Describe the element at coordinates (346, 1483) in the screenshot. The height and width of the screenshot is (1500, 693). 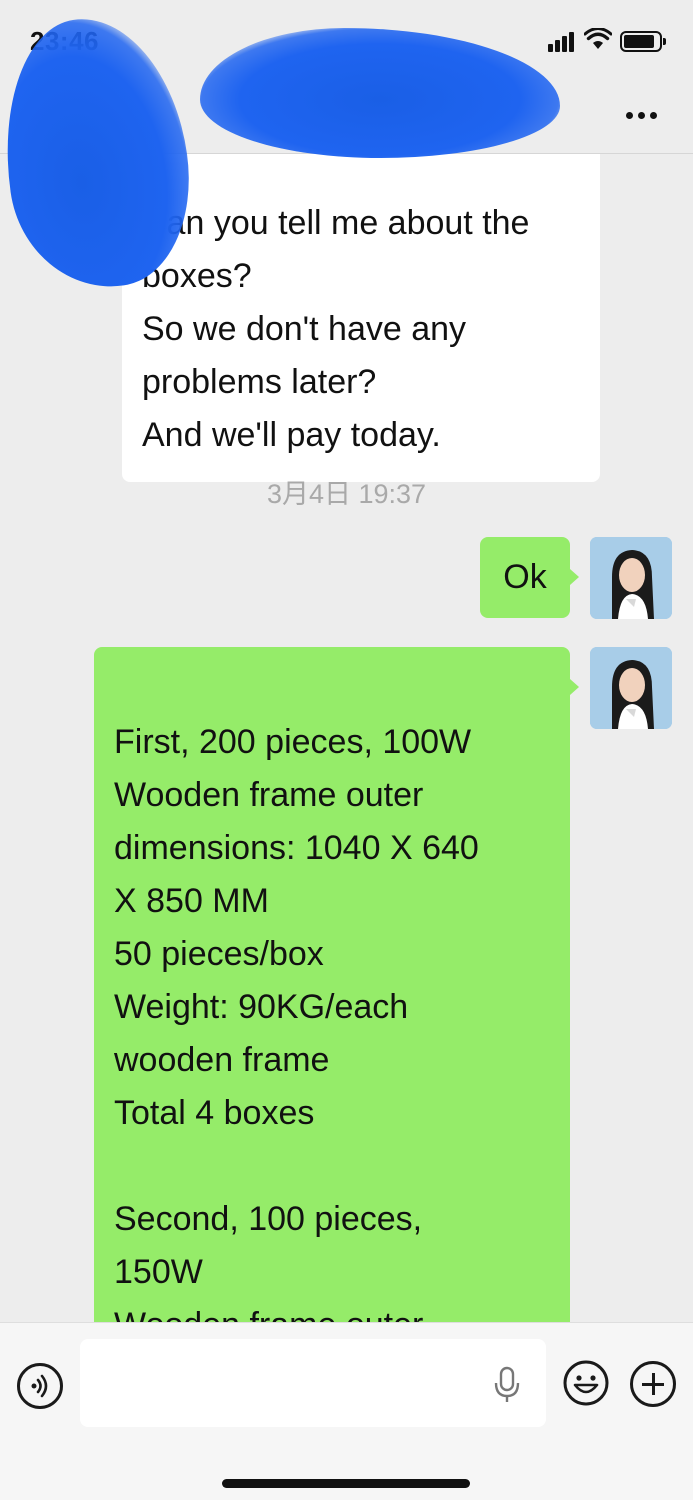
I see `home-indicator` at that location.